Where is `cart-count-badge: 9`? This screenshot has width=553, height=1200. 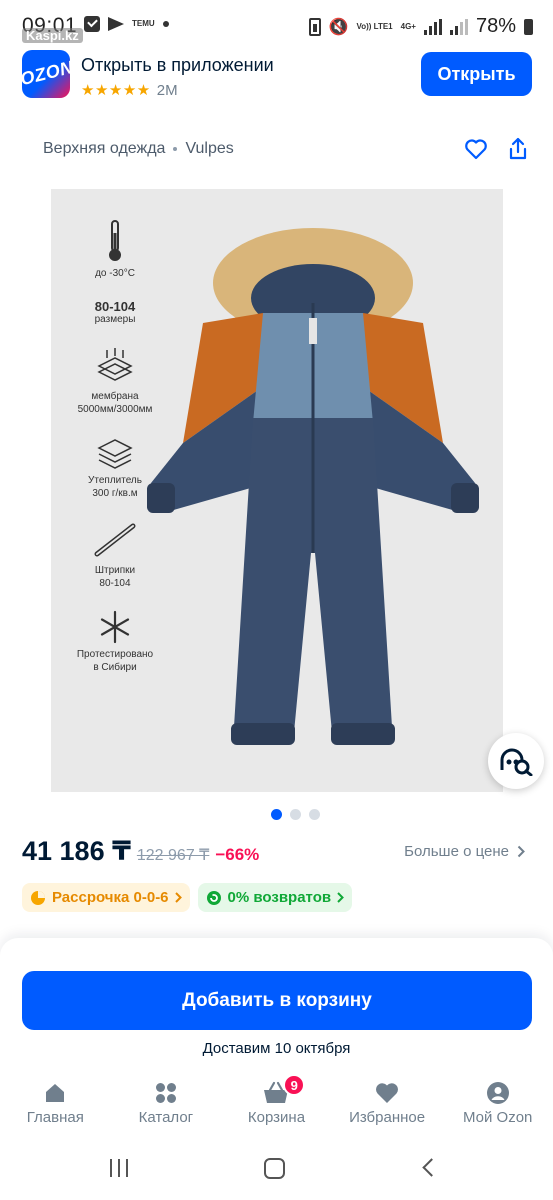
cart-count-badge: 9 is located at coordinates (294, 1085).